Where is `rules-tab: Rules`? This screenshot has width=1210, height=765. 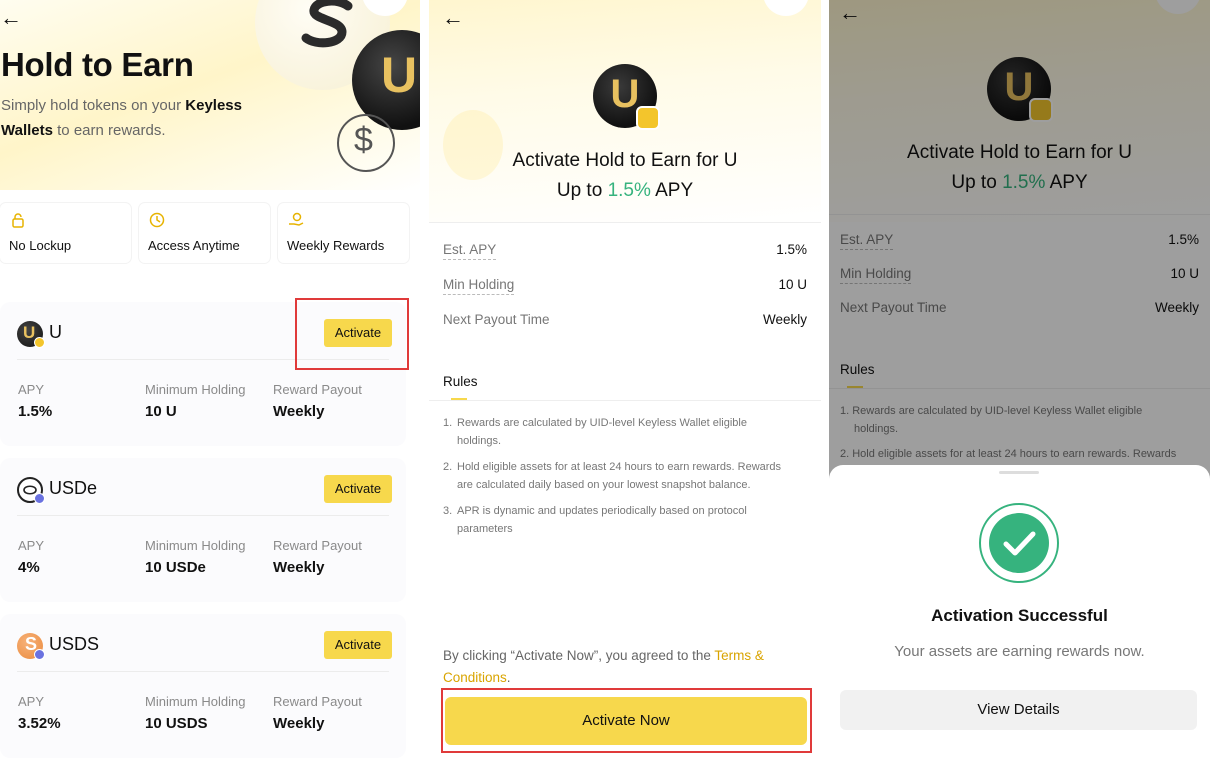 rules-tab: Rules is located at coordinates (460, 381).